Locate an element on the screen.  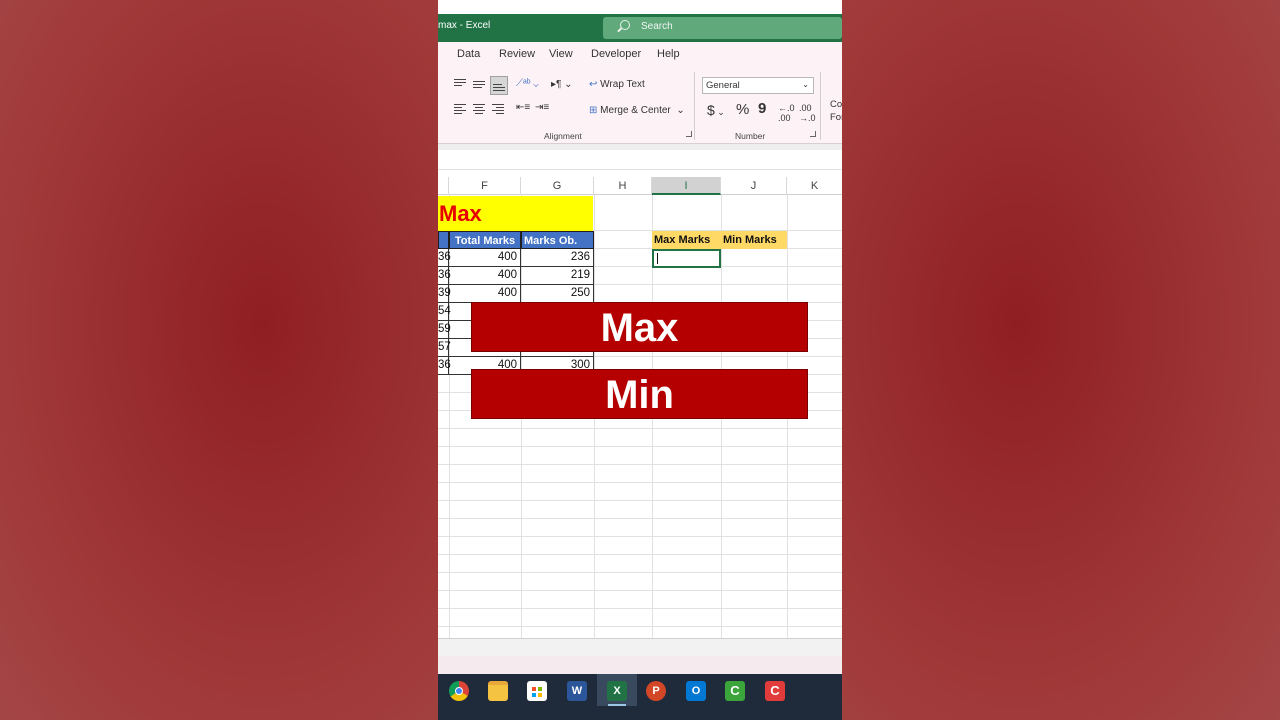
wrap-text-label: Wrap Text is located at coordinates (622, 84).